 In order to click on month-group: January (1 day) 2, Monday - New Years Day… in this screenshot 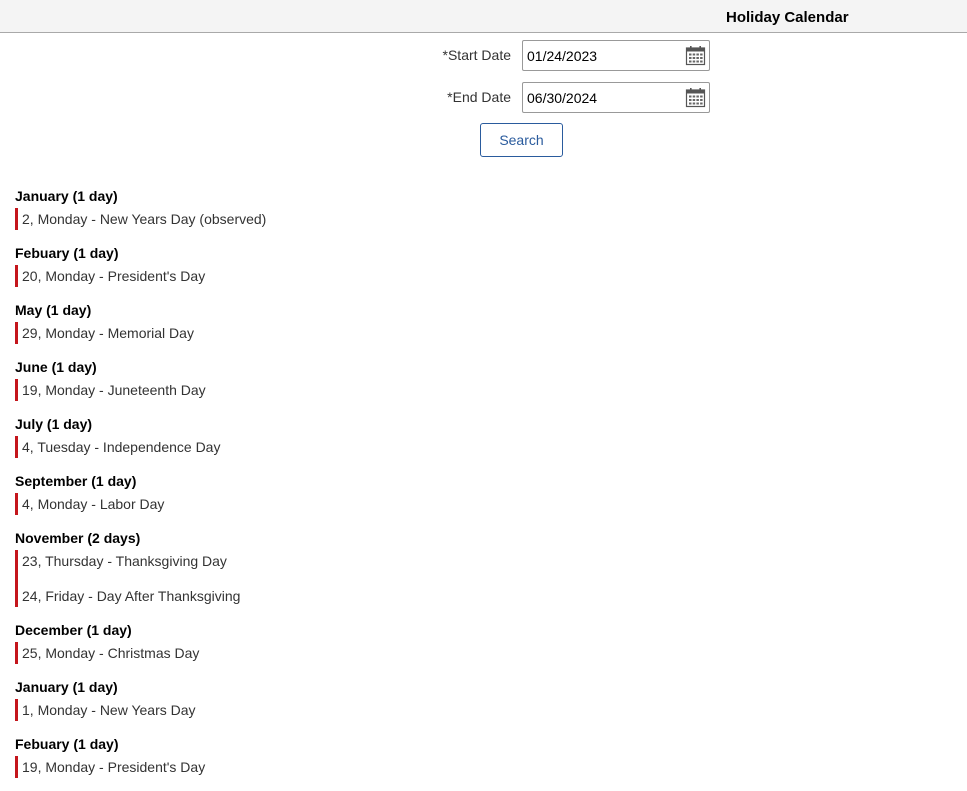, I will do `click(465, 214)`.